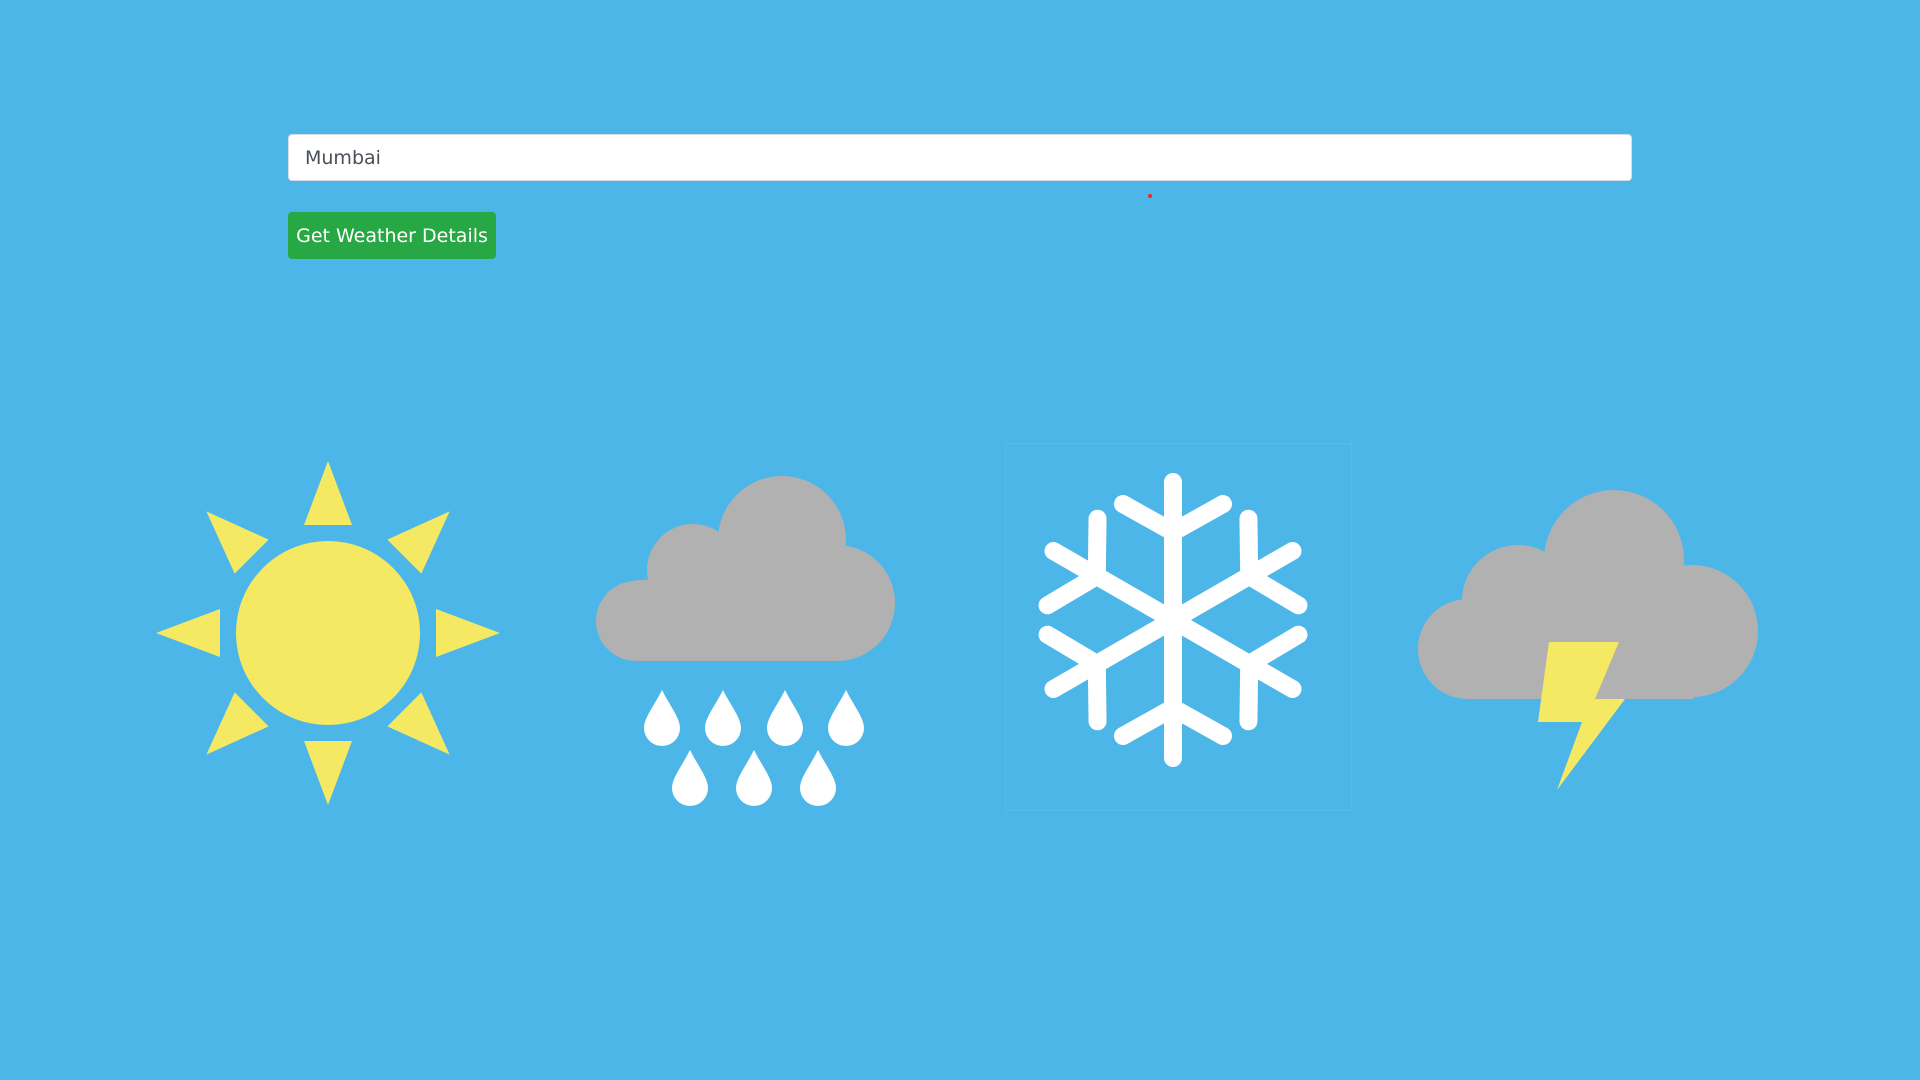 The height and width of the screenshot is (1080, 1920). Describe the element at coordinates (1588, 640) in the screenshot. I see `thunderstorm-icon` at that location.